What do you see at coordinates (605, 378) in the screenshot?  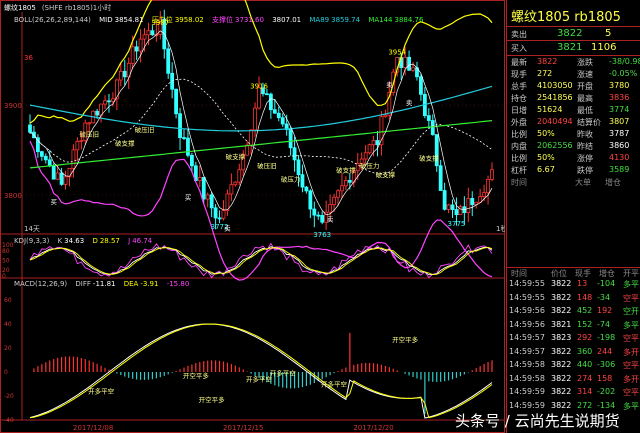 I see `tick-increase: 158` at bounding box center [605, 378].